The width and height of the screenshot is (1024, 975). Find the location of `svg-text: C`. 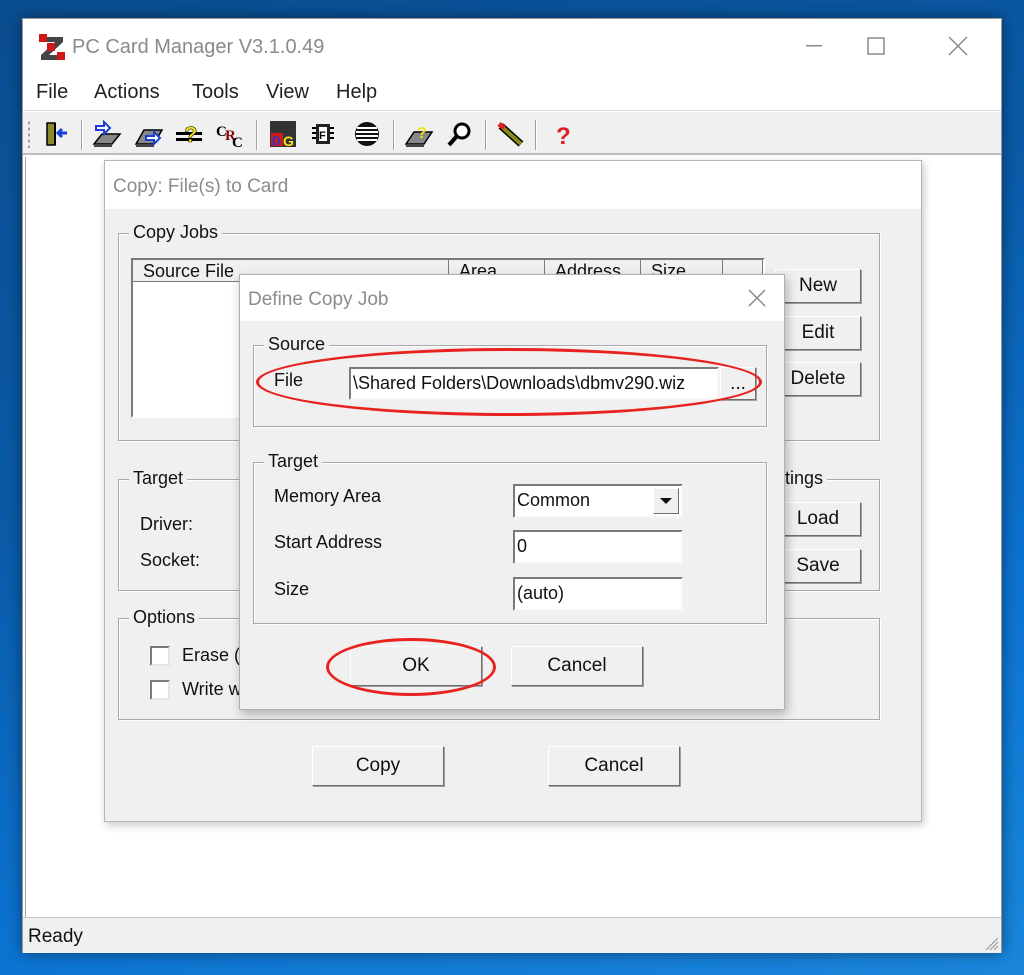

svg-text: C is located at coordinates (237, 141).